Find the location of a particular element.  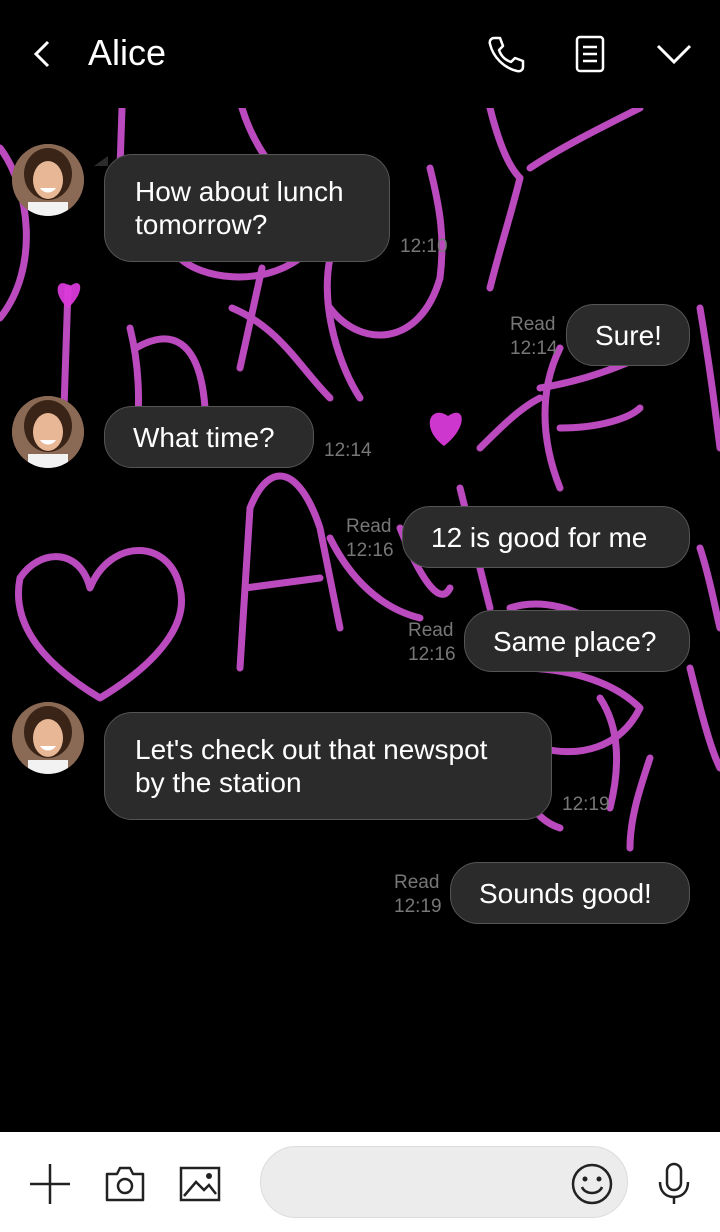

message-text-line: by the station is located at coordinates (218, 782).